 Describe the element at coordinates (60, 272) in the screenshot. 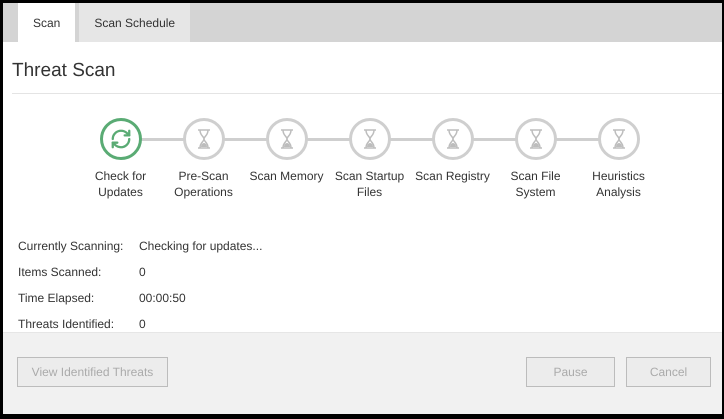

I see `detail-label: Items Scanned:` at that location.